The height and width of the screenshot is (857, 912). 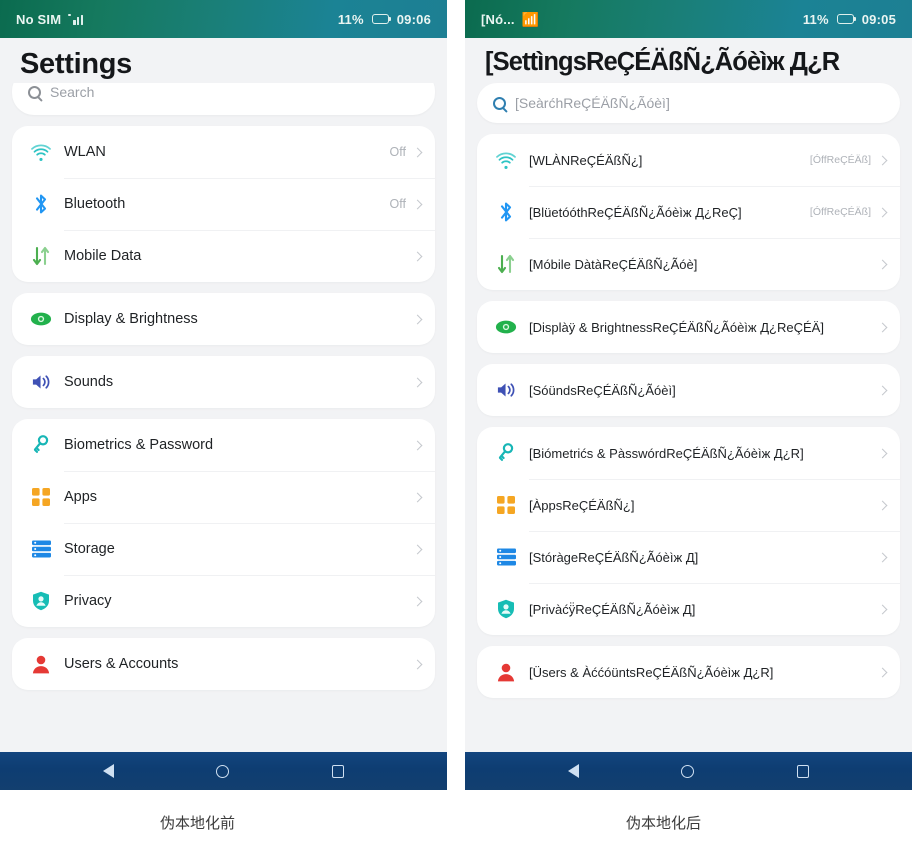 I want to click on settings-row-value: [ÓffReÇÉÄß], so click(x=840, y=160).